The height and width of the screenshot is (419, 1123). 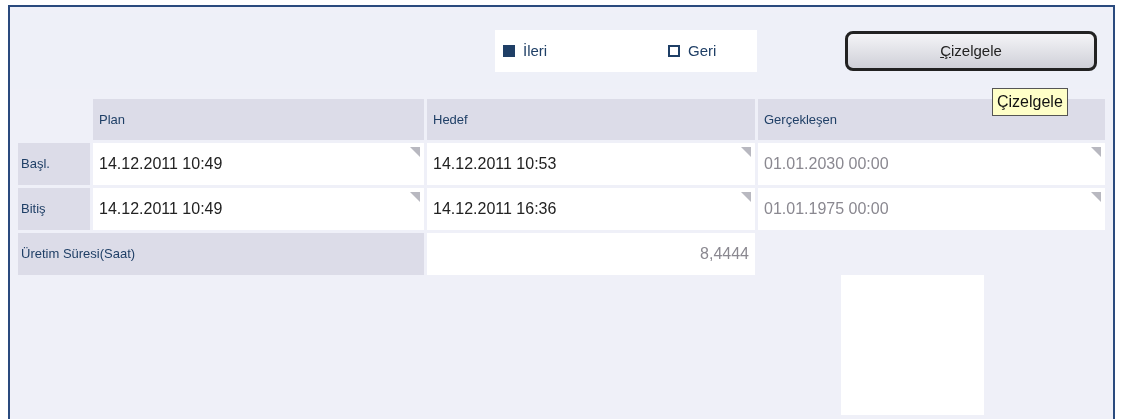 What do you see at coordinates (931, 164) in the screenshot?
I see `date-field: 01.01.2030 00:00` at bounding box center [931, 164].